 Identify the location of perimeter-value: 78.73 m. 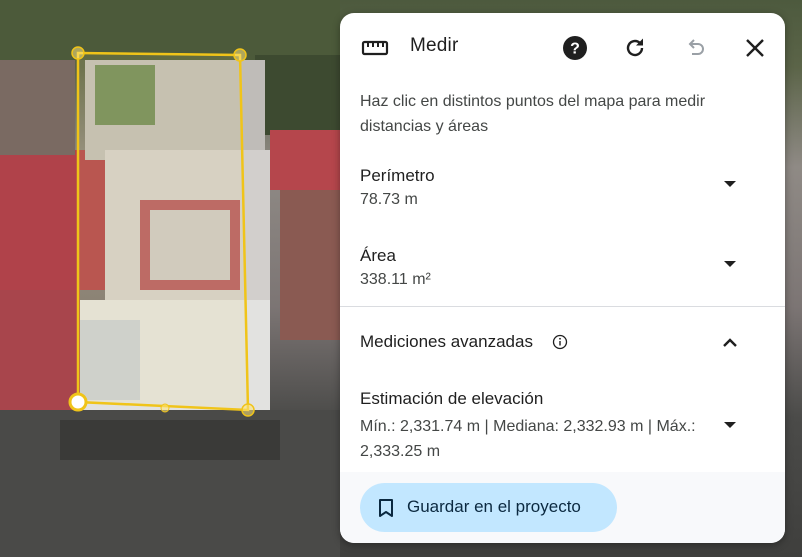
(389, 199).